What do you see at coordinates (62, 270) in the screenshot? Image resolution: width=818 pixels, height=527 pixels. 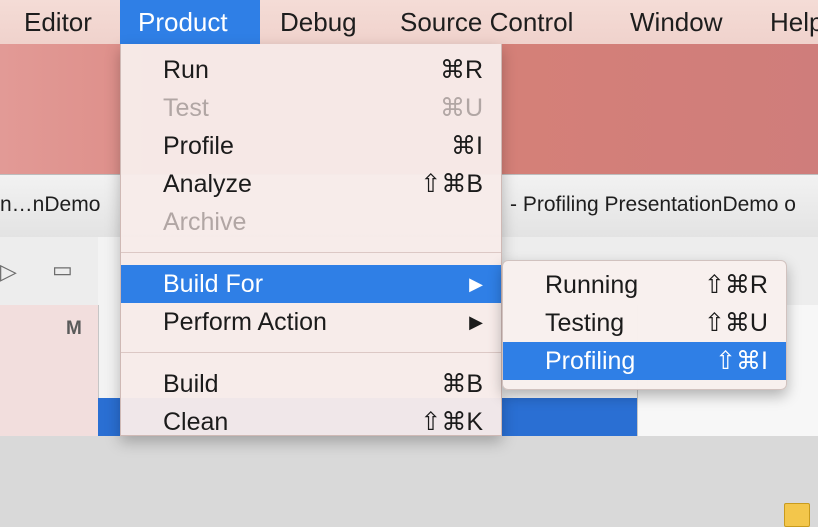 I see `comment-icon: ▭` at bounding box center [62, 270].